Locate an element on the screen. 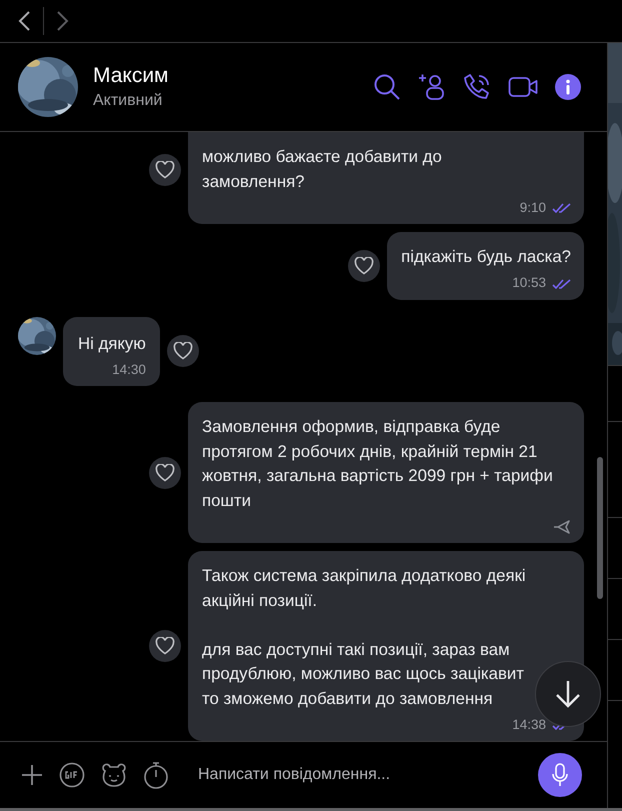 This screenshot has width=622, height=811. message-time: 14:30 is located at coordinates (129, 369).